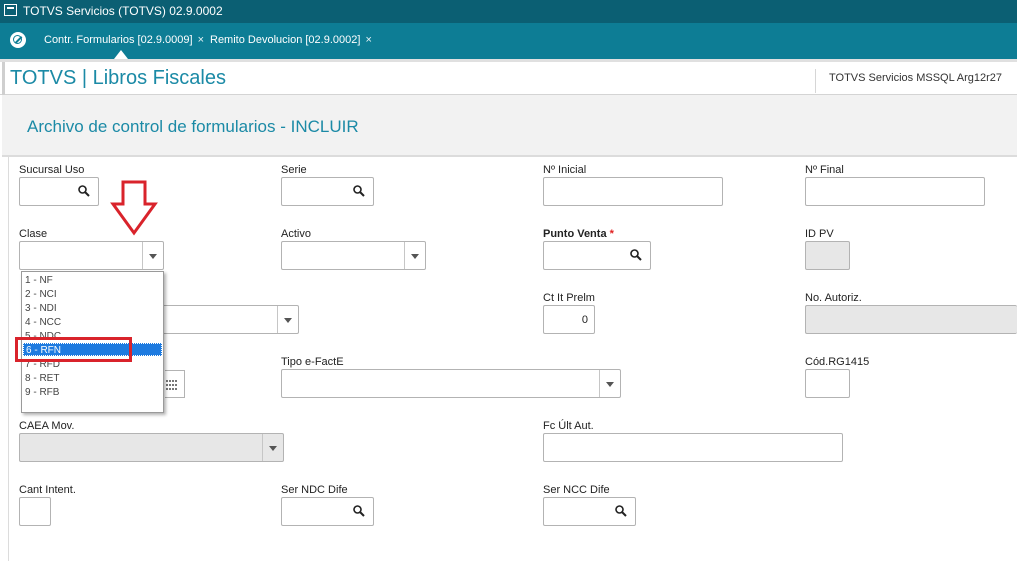 Image resolution: width=1017 pixels, height=561 pixels. Describe the element at coordinates (916, 78) in the screenshot. I see `server-info: TOTVS Servicios MSSQL Arg12r27` at that location.